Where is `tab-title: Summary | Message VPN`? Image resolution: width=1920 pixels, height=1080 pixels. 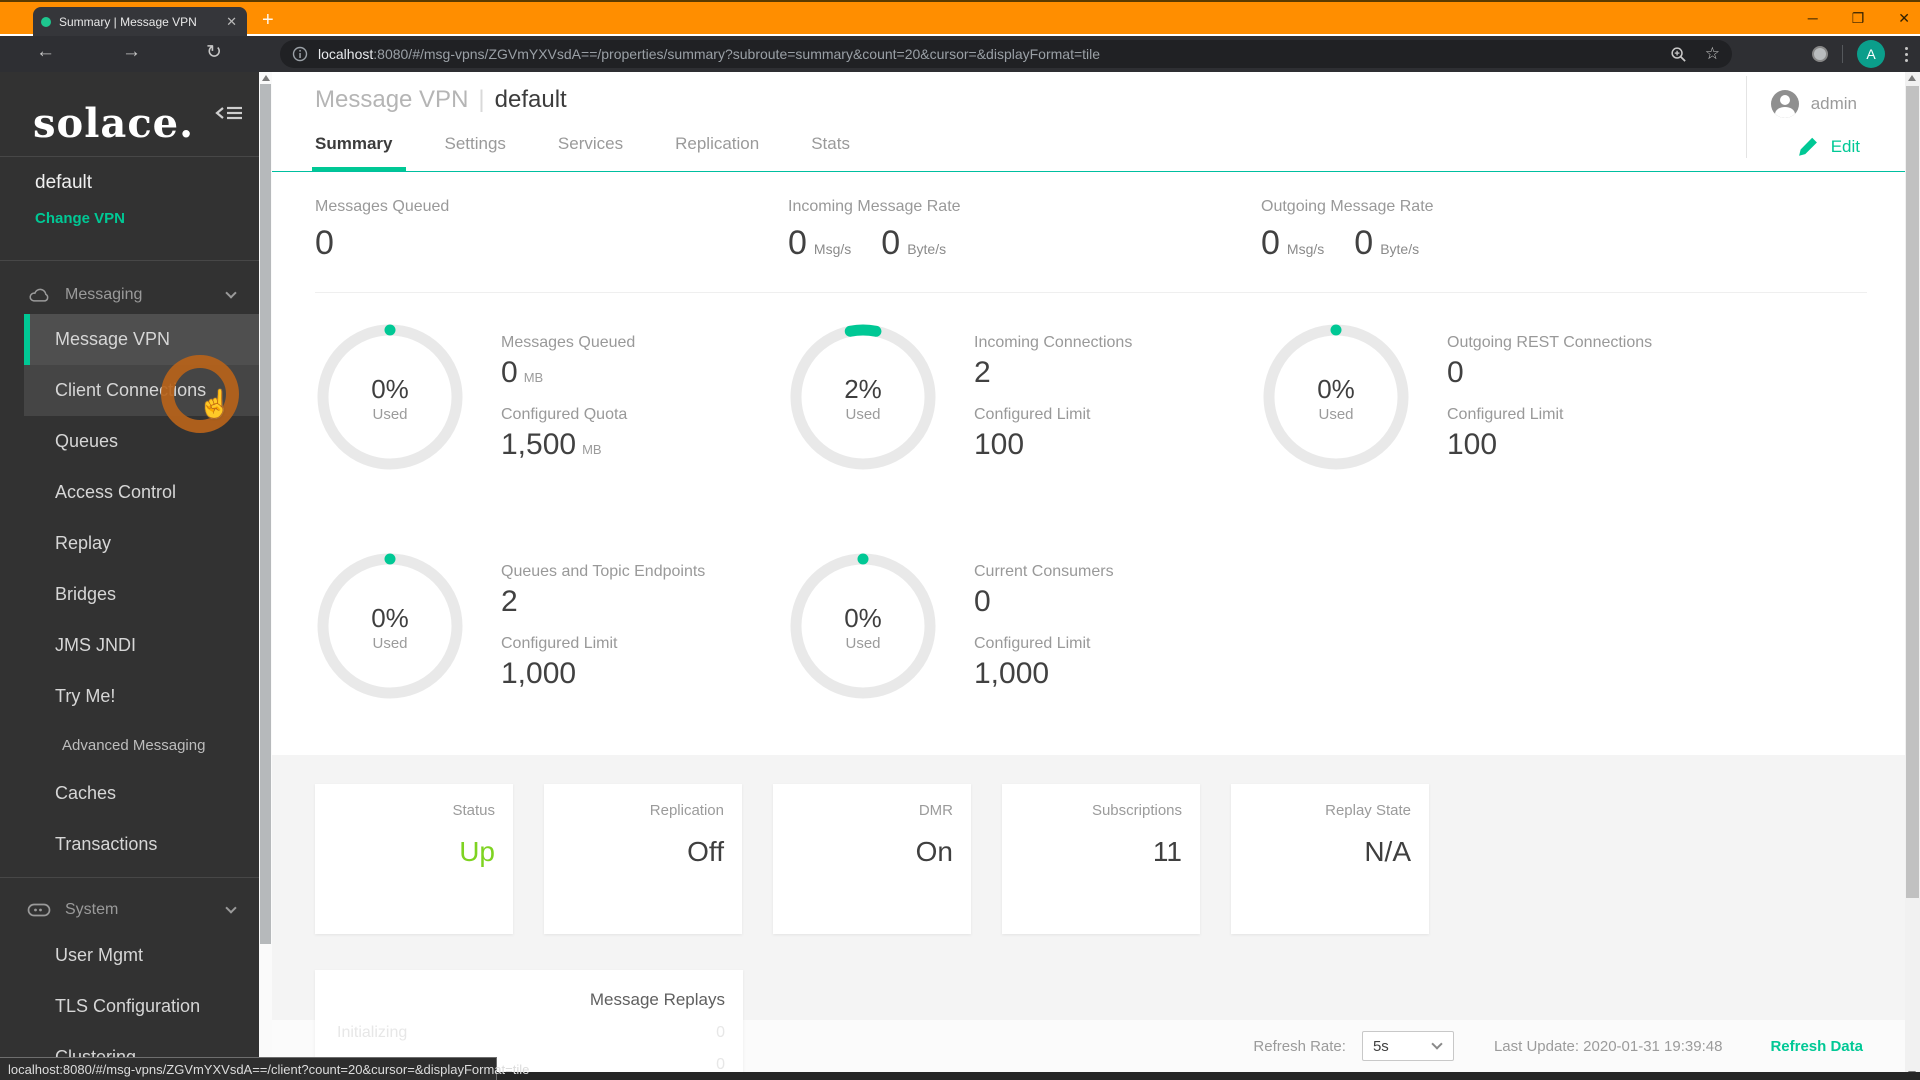 tab-title: Summary | Message VPN is located at coordinates (128, 21).